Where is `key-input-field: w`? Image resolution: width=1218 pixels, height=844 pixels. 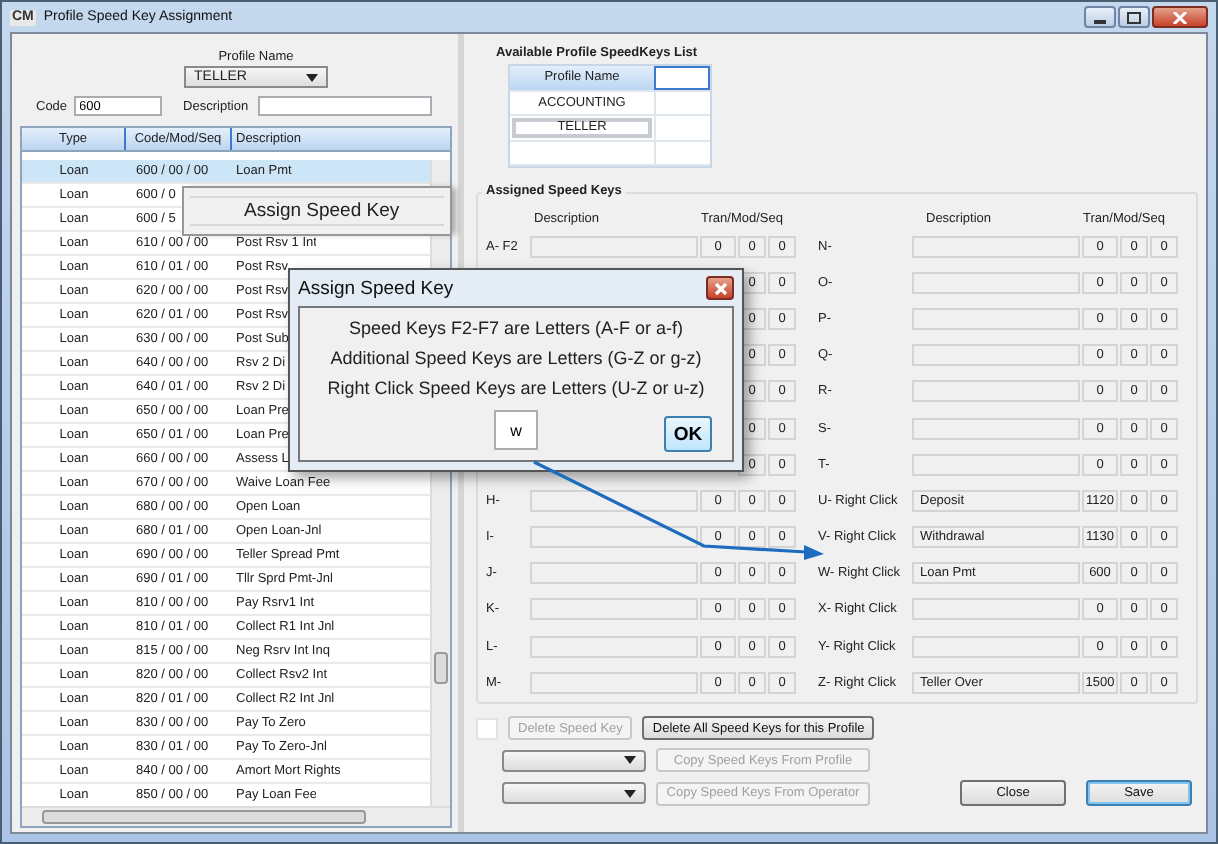
key-input-field: w is located at coordinates (516, 430).